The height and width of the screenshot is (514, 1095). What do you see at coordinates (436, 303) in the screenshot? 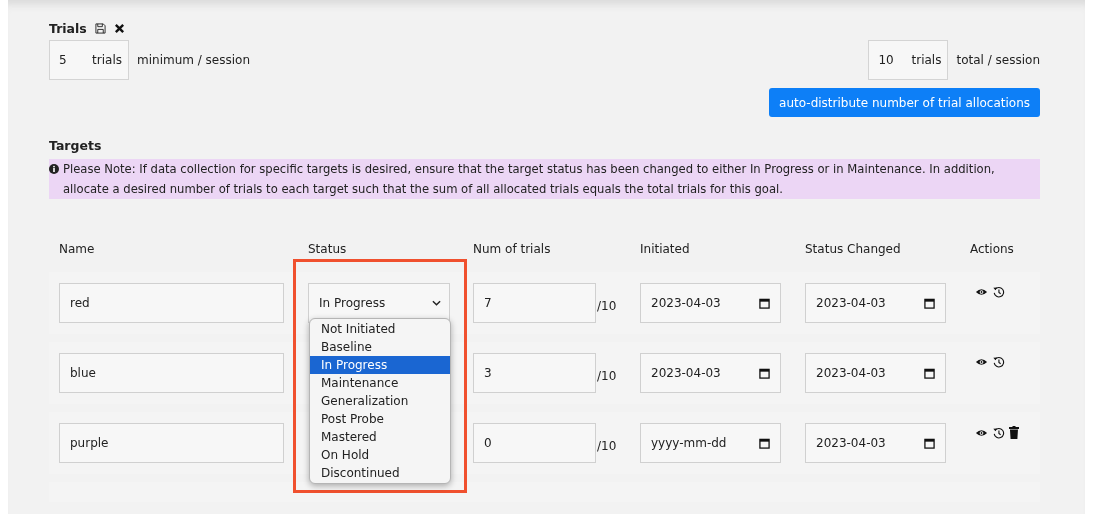
I see `chevron-icon` at bounding box center [436, 303].